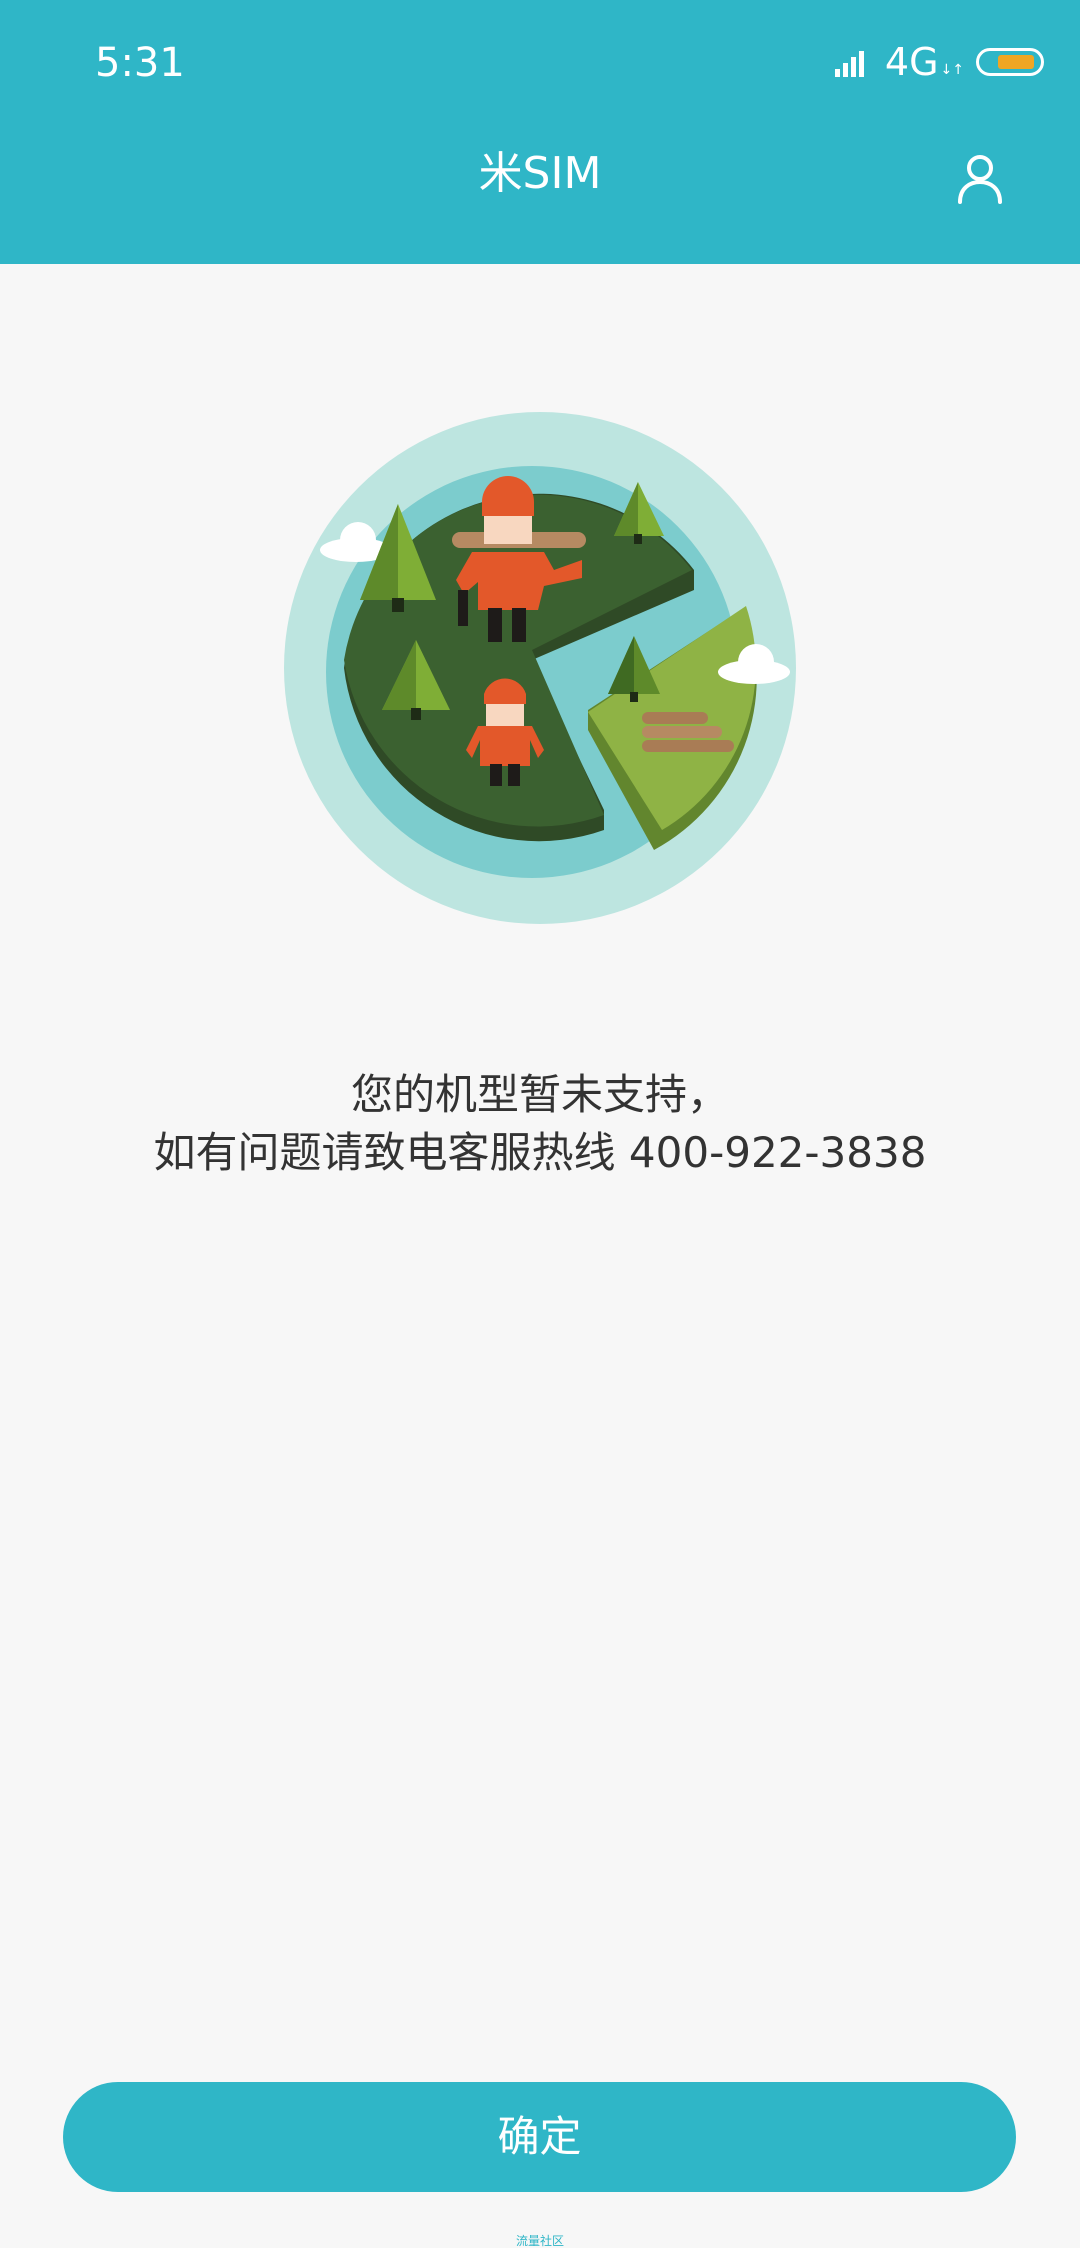 This screenshot has height=2248, width=1080. What do you see at coordinates (539, 2241) in the screenshot?
I see `footer-note: 流量社区` at bounding box center [539, 2241].